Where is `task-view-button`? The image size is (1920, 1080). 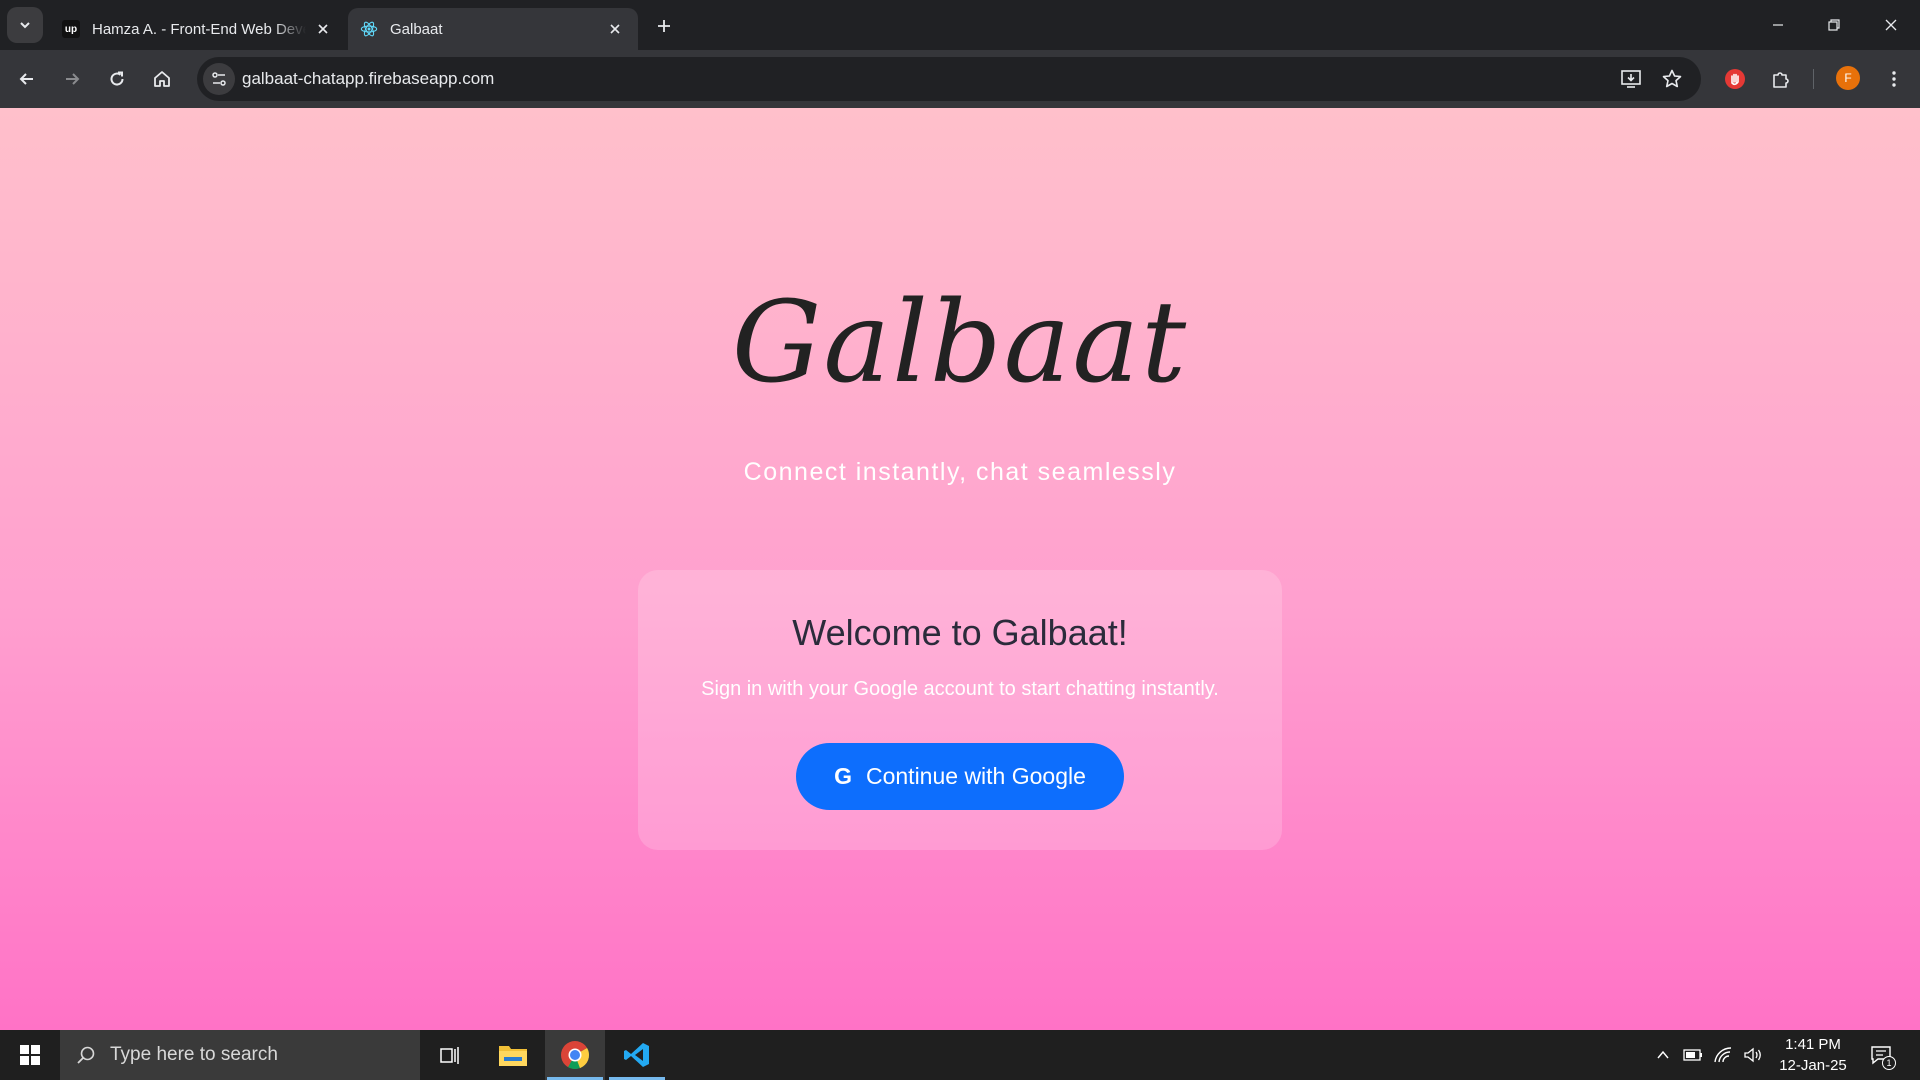 task-view-button is located at coordinates (450, 1055).